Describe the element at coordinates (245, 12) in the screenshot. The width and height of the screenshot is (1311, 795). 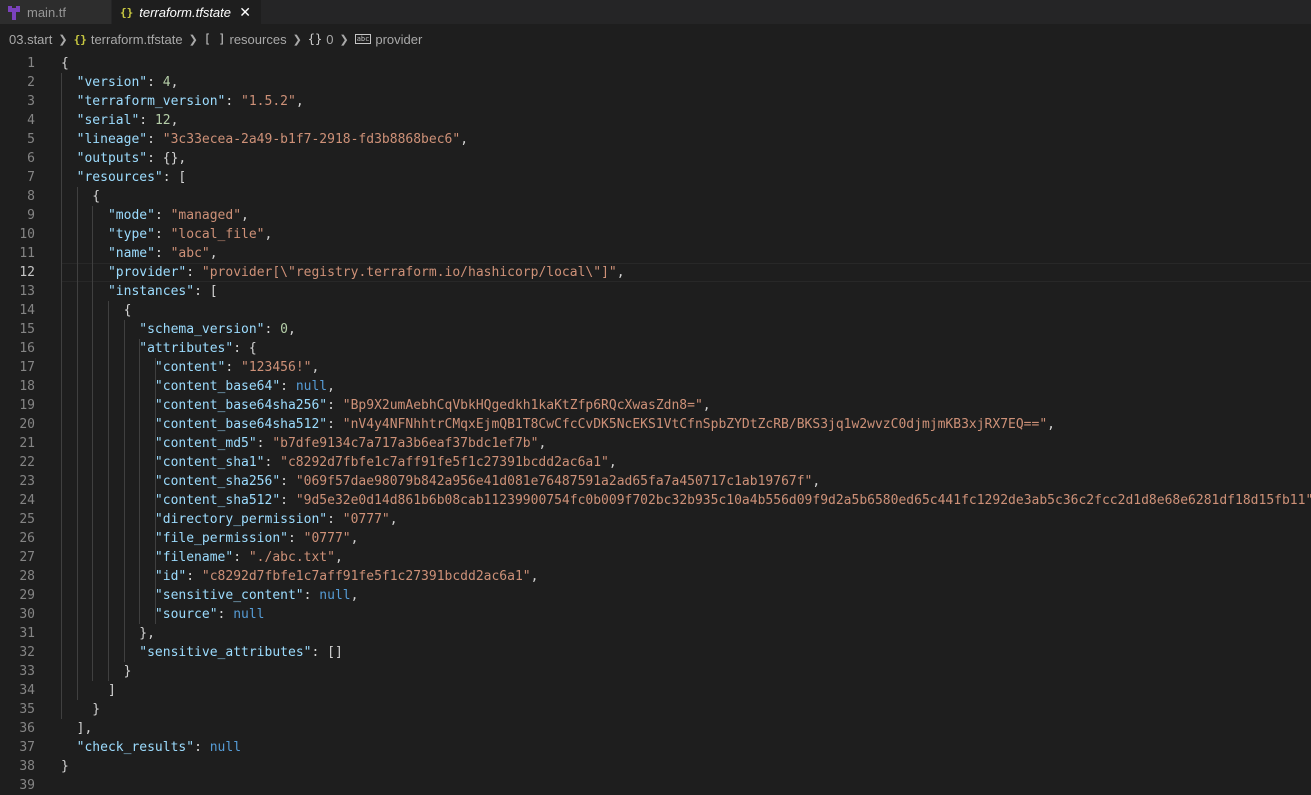
I see `close-icon: ✕` at that location.